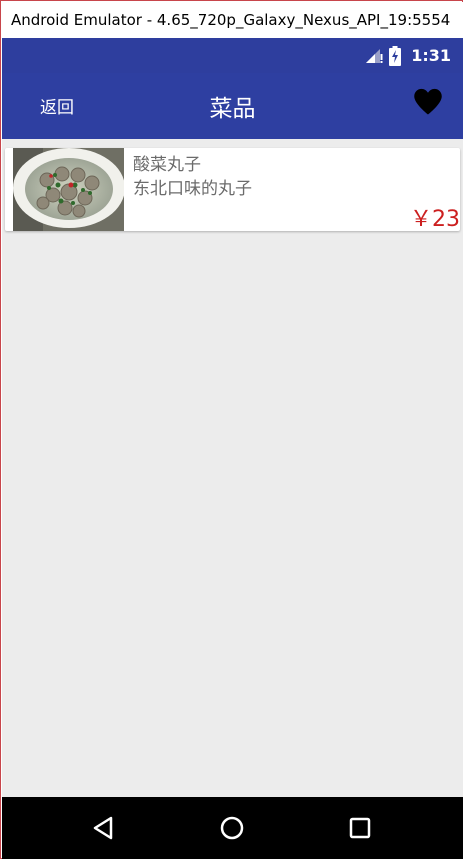  I want to click on navigation-bar, so click(232, 828).